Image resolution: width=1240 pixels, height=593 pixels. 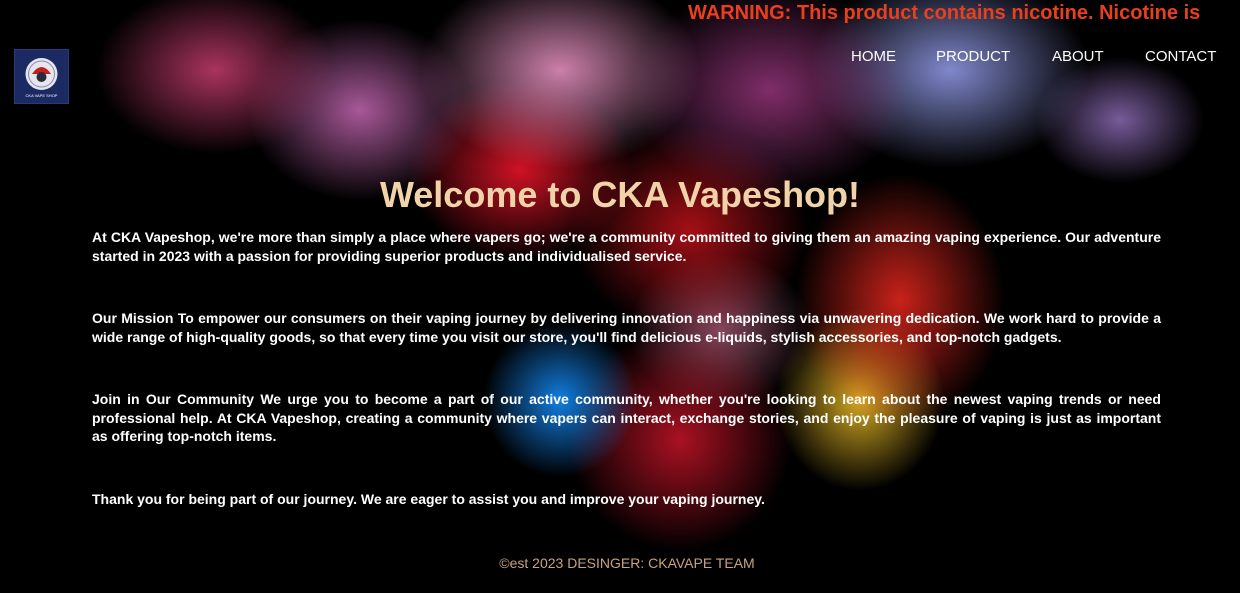 What do you see at coordinates (1078, 56) in the screenshot?
I see `nav-about-link: ABOUT` at bounding box center [1078, 56].